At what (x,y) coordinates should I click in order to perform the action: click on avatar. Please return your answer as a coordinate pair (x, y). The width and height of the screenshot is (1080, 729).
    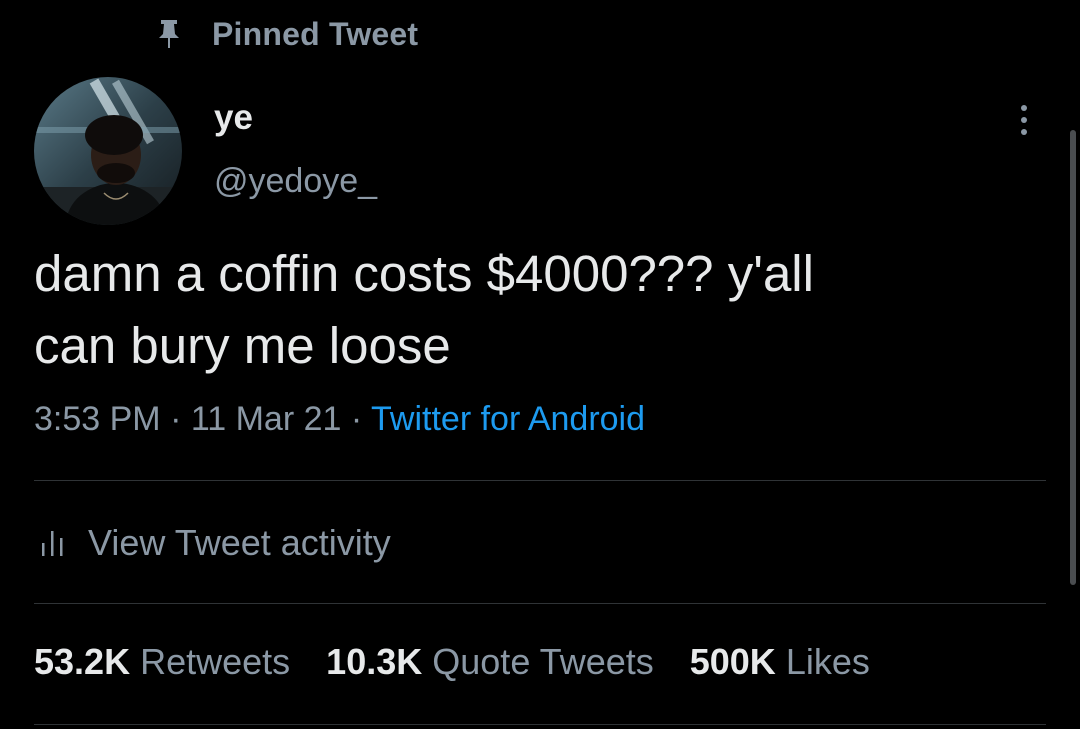
    Looking at the image, I should click on (108, 151).